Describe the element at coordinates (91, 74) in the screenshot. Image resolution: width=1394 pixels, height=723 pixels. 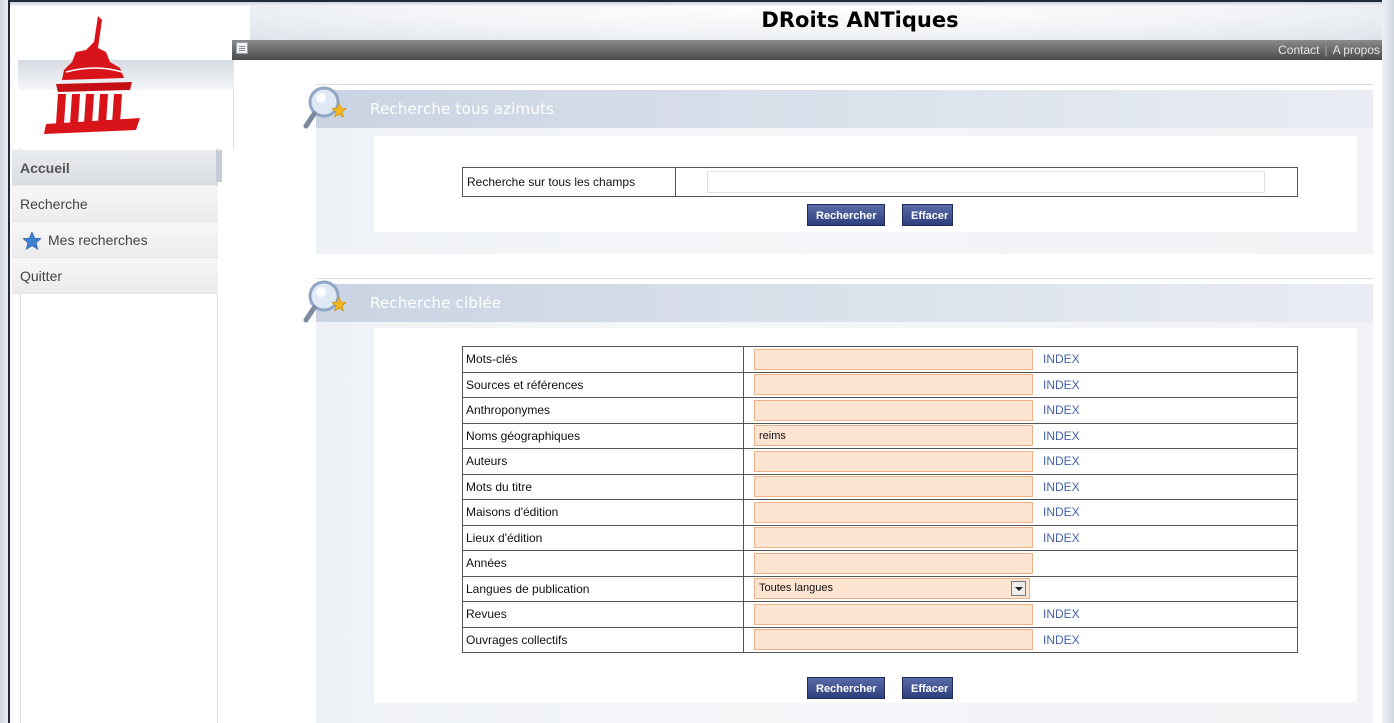
I see `site-logo` at that location.